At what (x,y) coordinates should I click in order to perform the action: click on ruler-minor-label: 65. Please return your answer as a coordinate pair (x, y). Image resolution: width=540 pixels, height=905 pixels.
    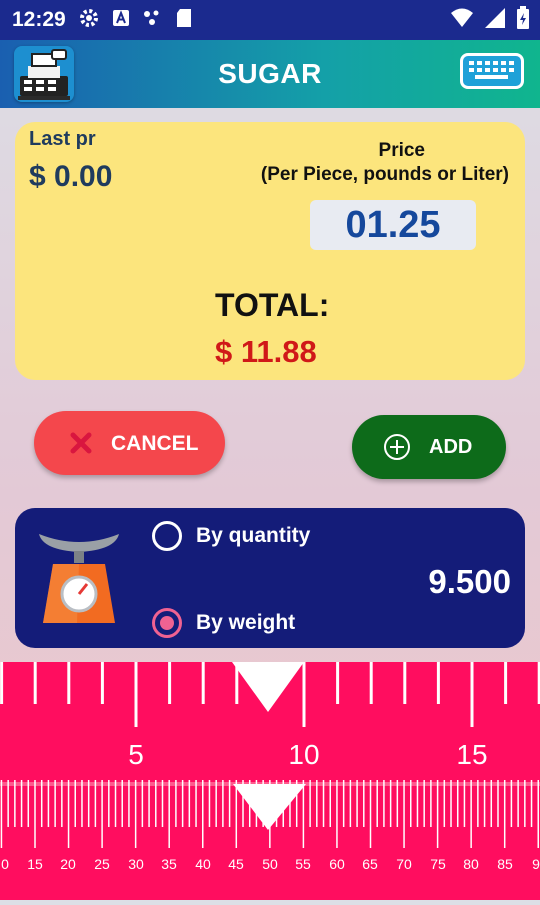
    Looking at the image, I should click on (370, 864).